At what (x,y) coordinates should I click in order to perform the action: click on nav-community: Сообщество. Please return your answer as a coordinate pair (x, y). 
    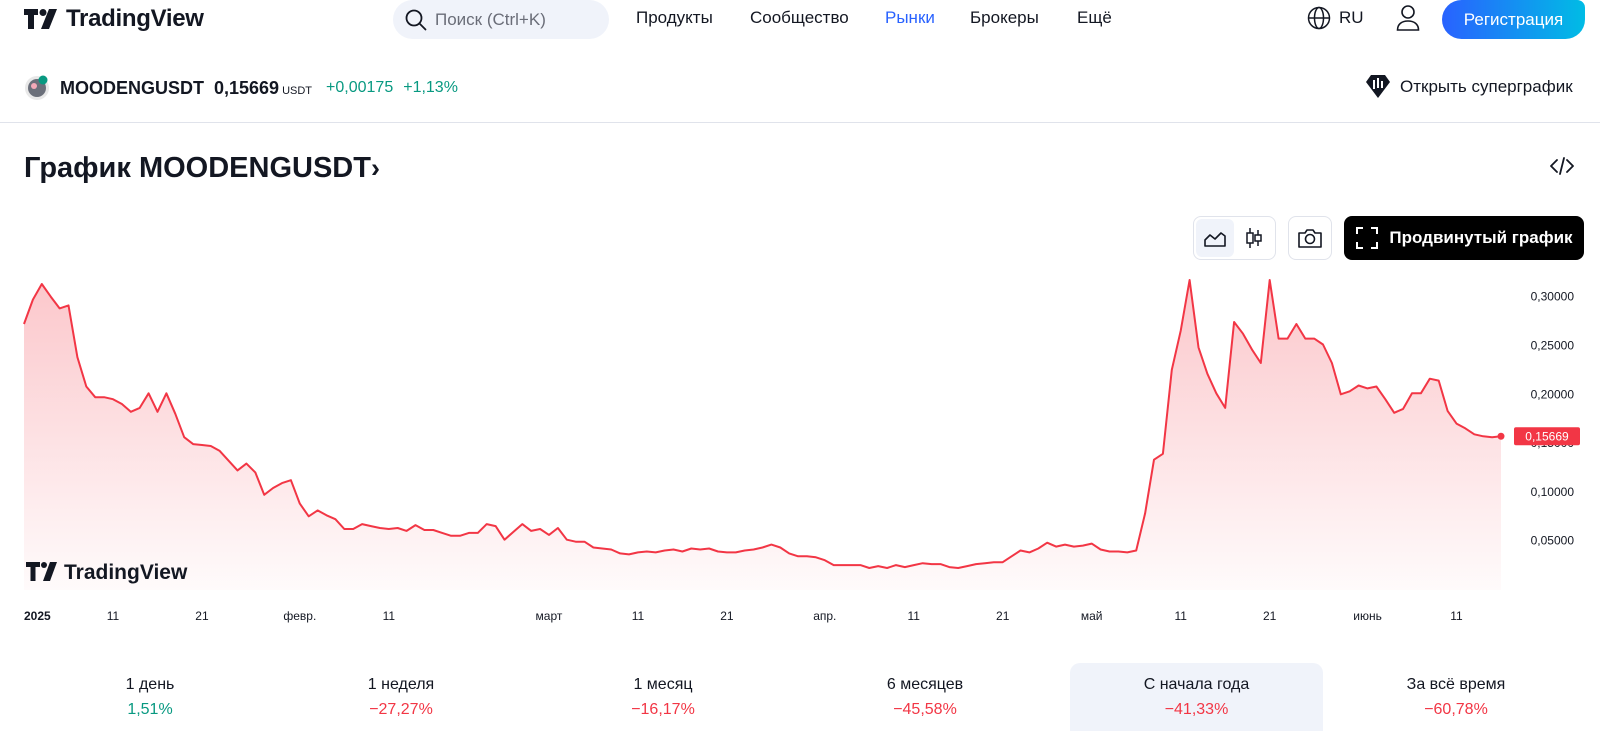
    Looking at the image, I should click on (799, 18).